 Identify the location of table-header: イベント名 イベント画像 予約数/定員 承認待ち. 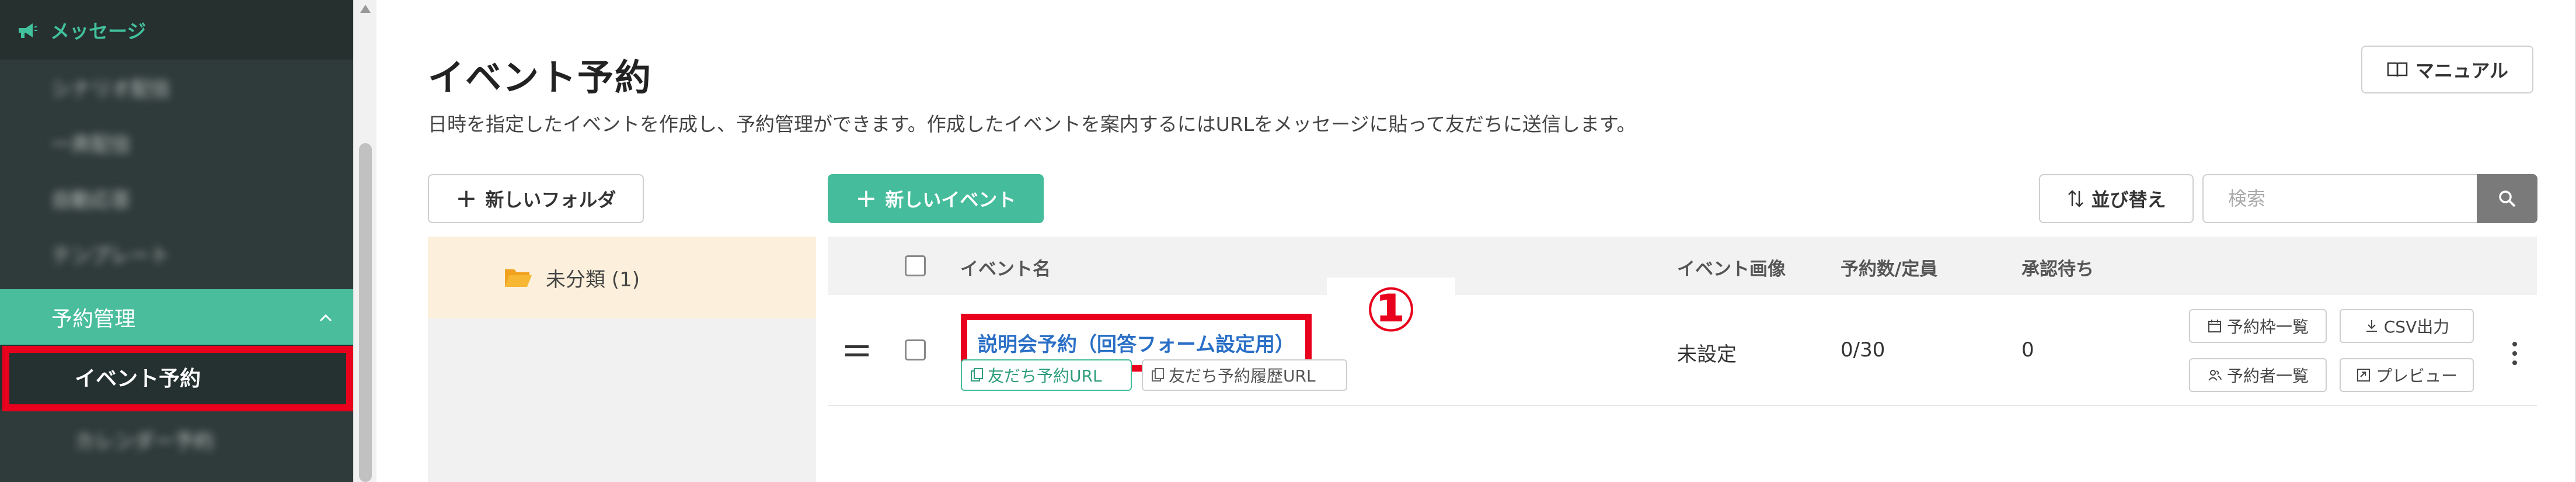
(1683, 266).